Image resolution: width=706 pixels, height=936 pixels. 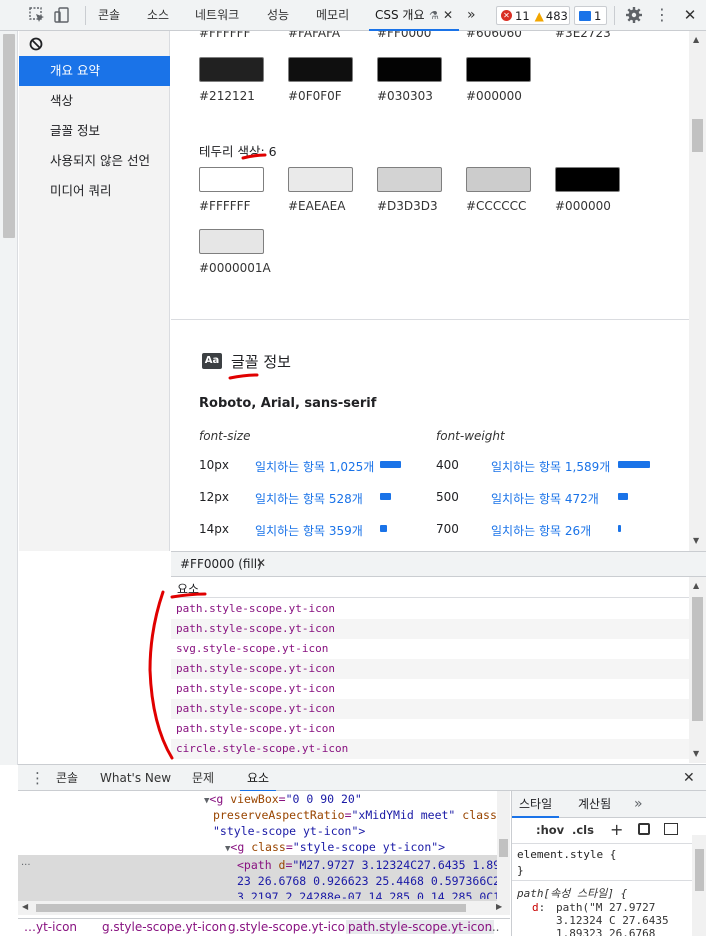 I want to click on tab-network: 네트워크, so click(x=217, y=15).